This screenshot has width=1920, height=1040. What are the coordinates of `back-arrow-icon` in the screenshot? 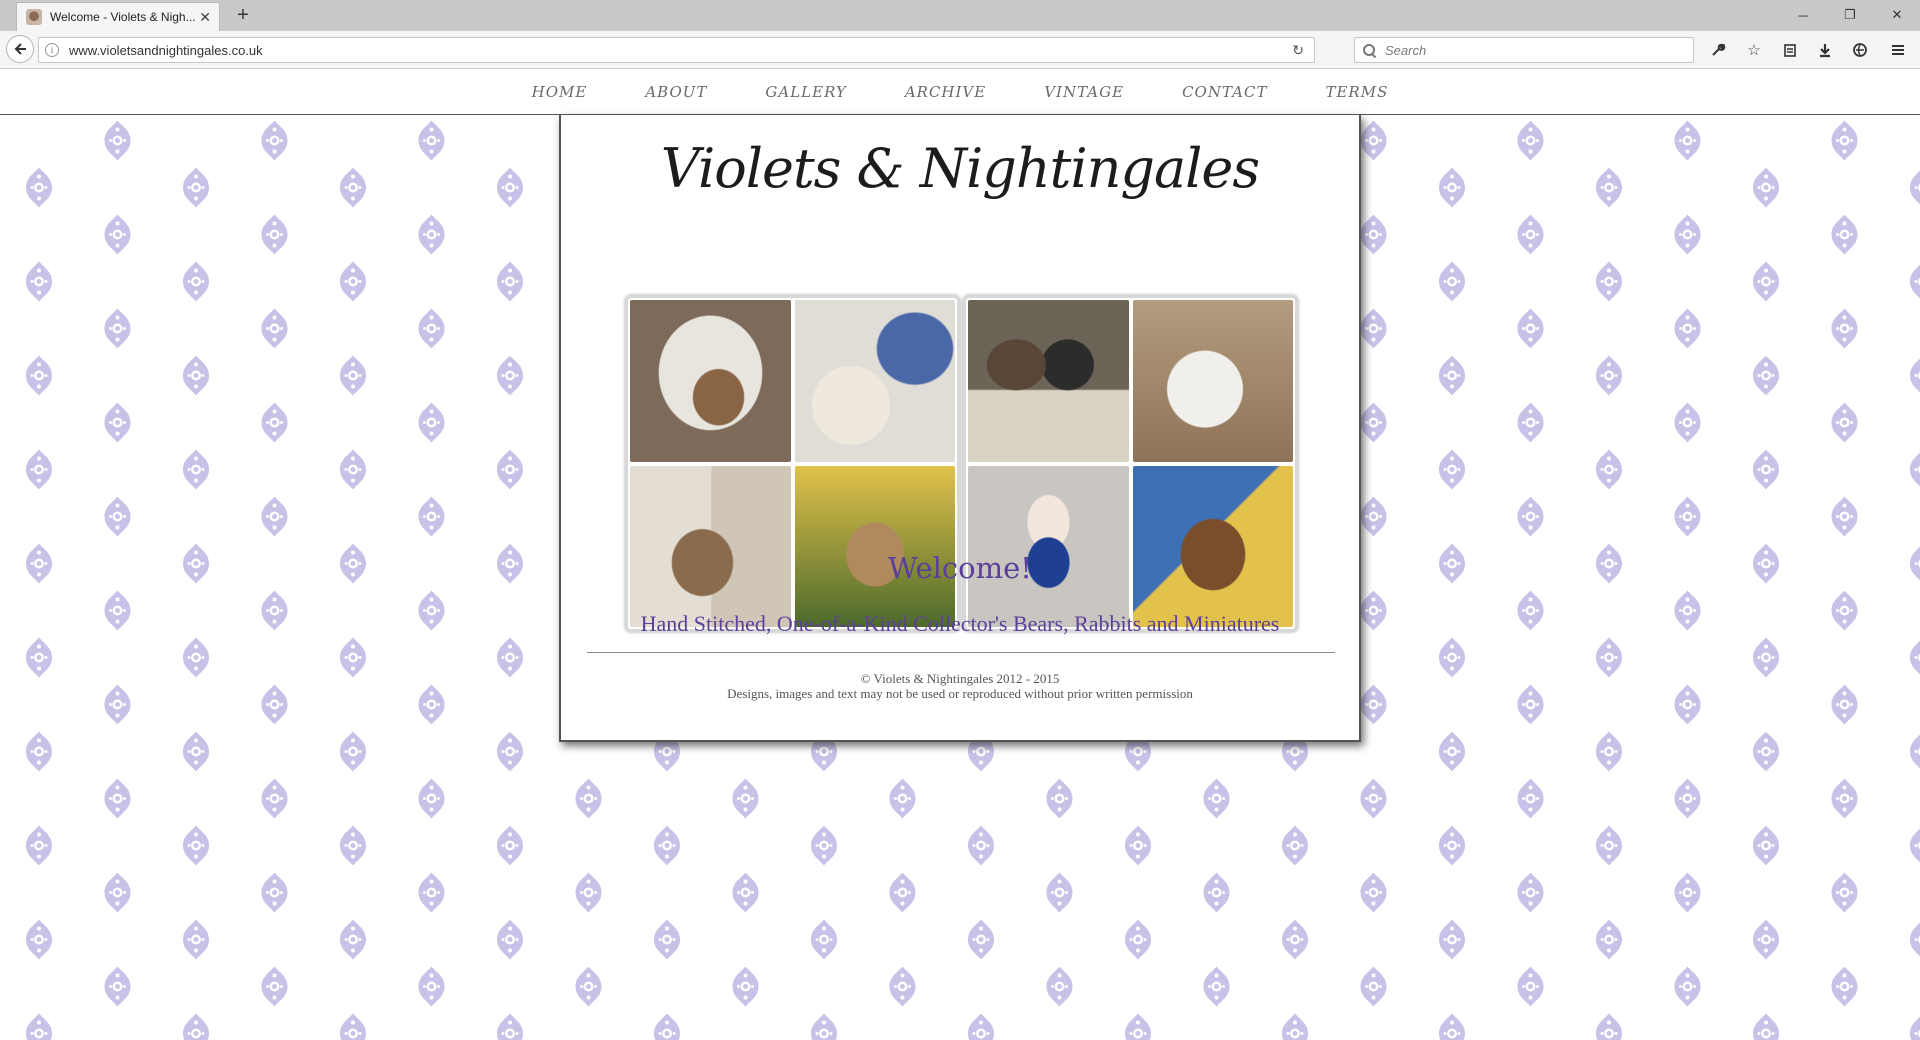 It's located at (20, 49).